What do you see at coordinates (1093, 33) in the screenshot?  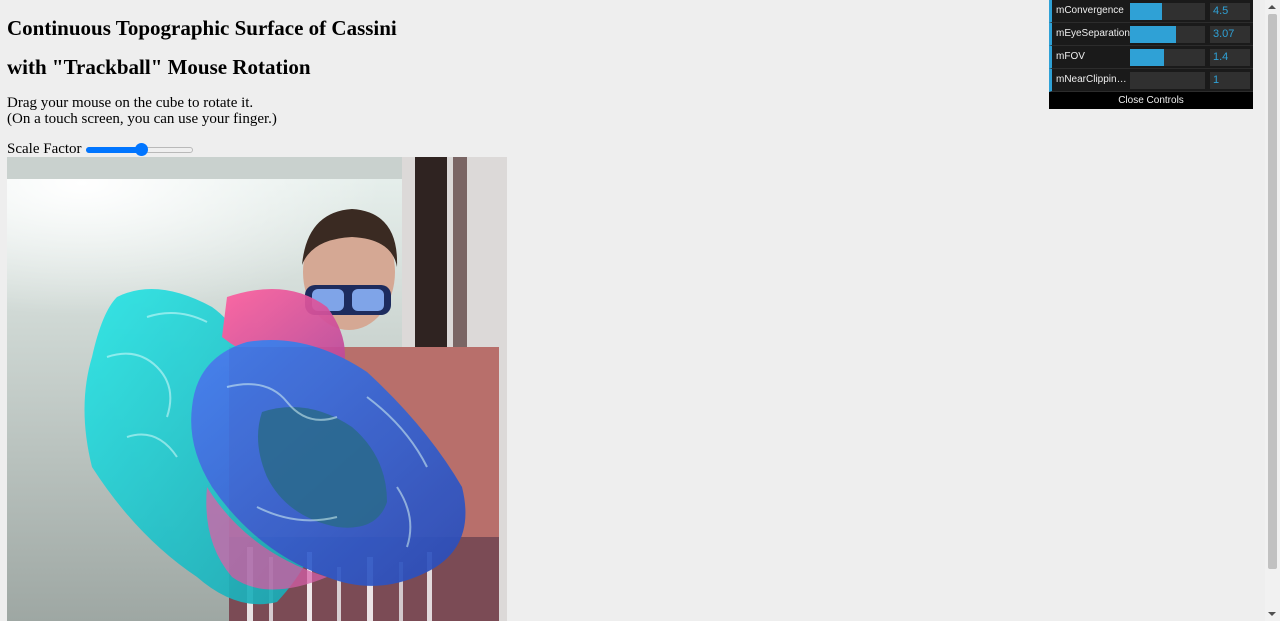 I see `control-label: mEyeSeparation` at bounding box center [1093, 33].